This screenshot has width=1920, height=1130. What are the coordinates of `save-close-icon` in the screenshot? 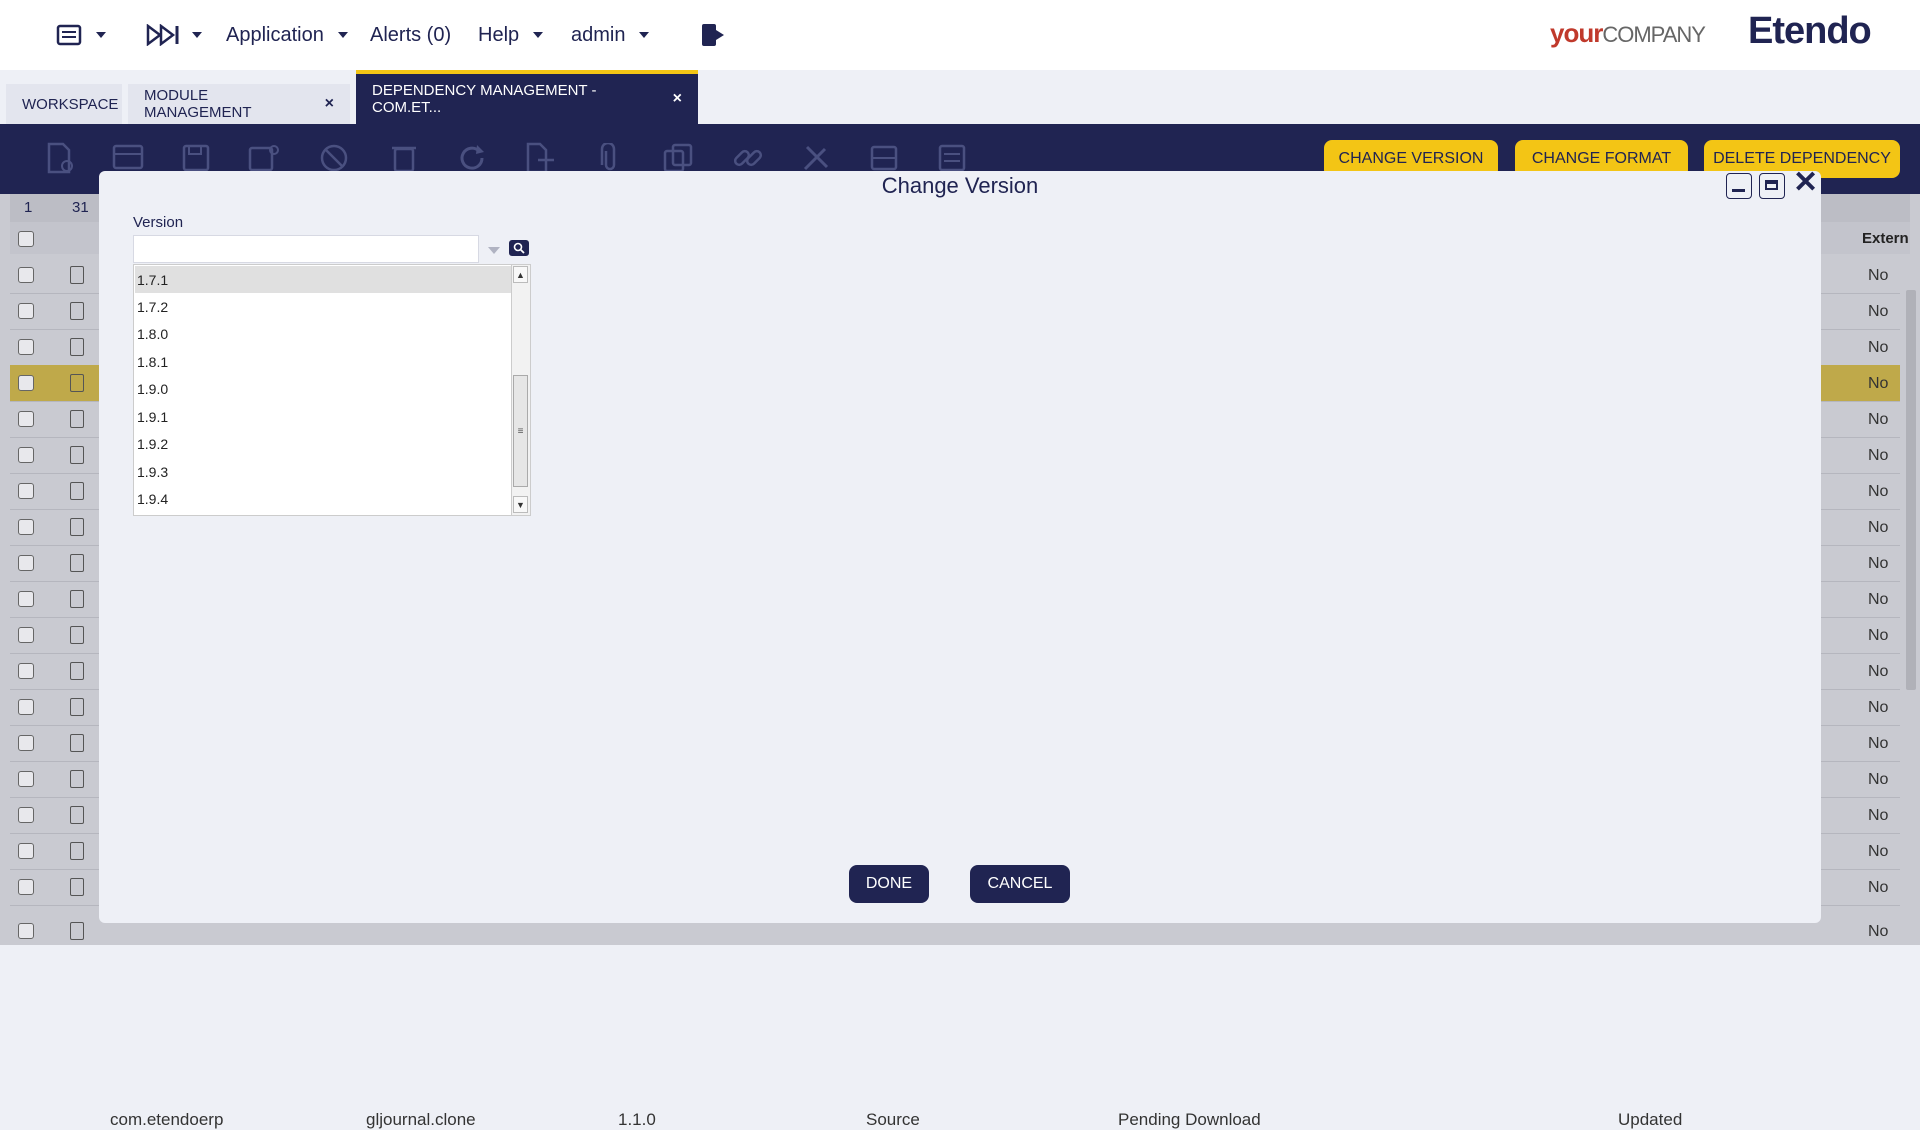 It's located at (264, 158).